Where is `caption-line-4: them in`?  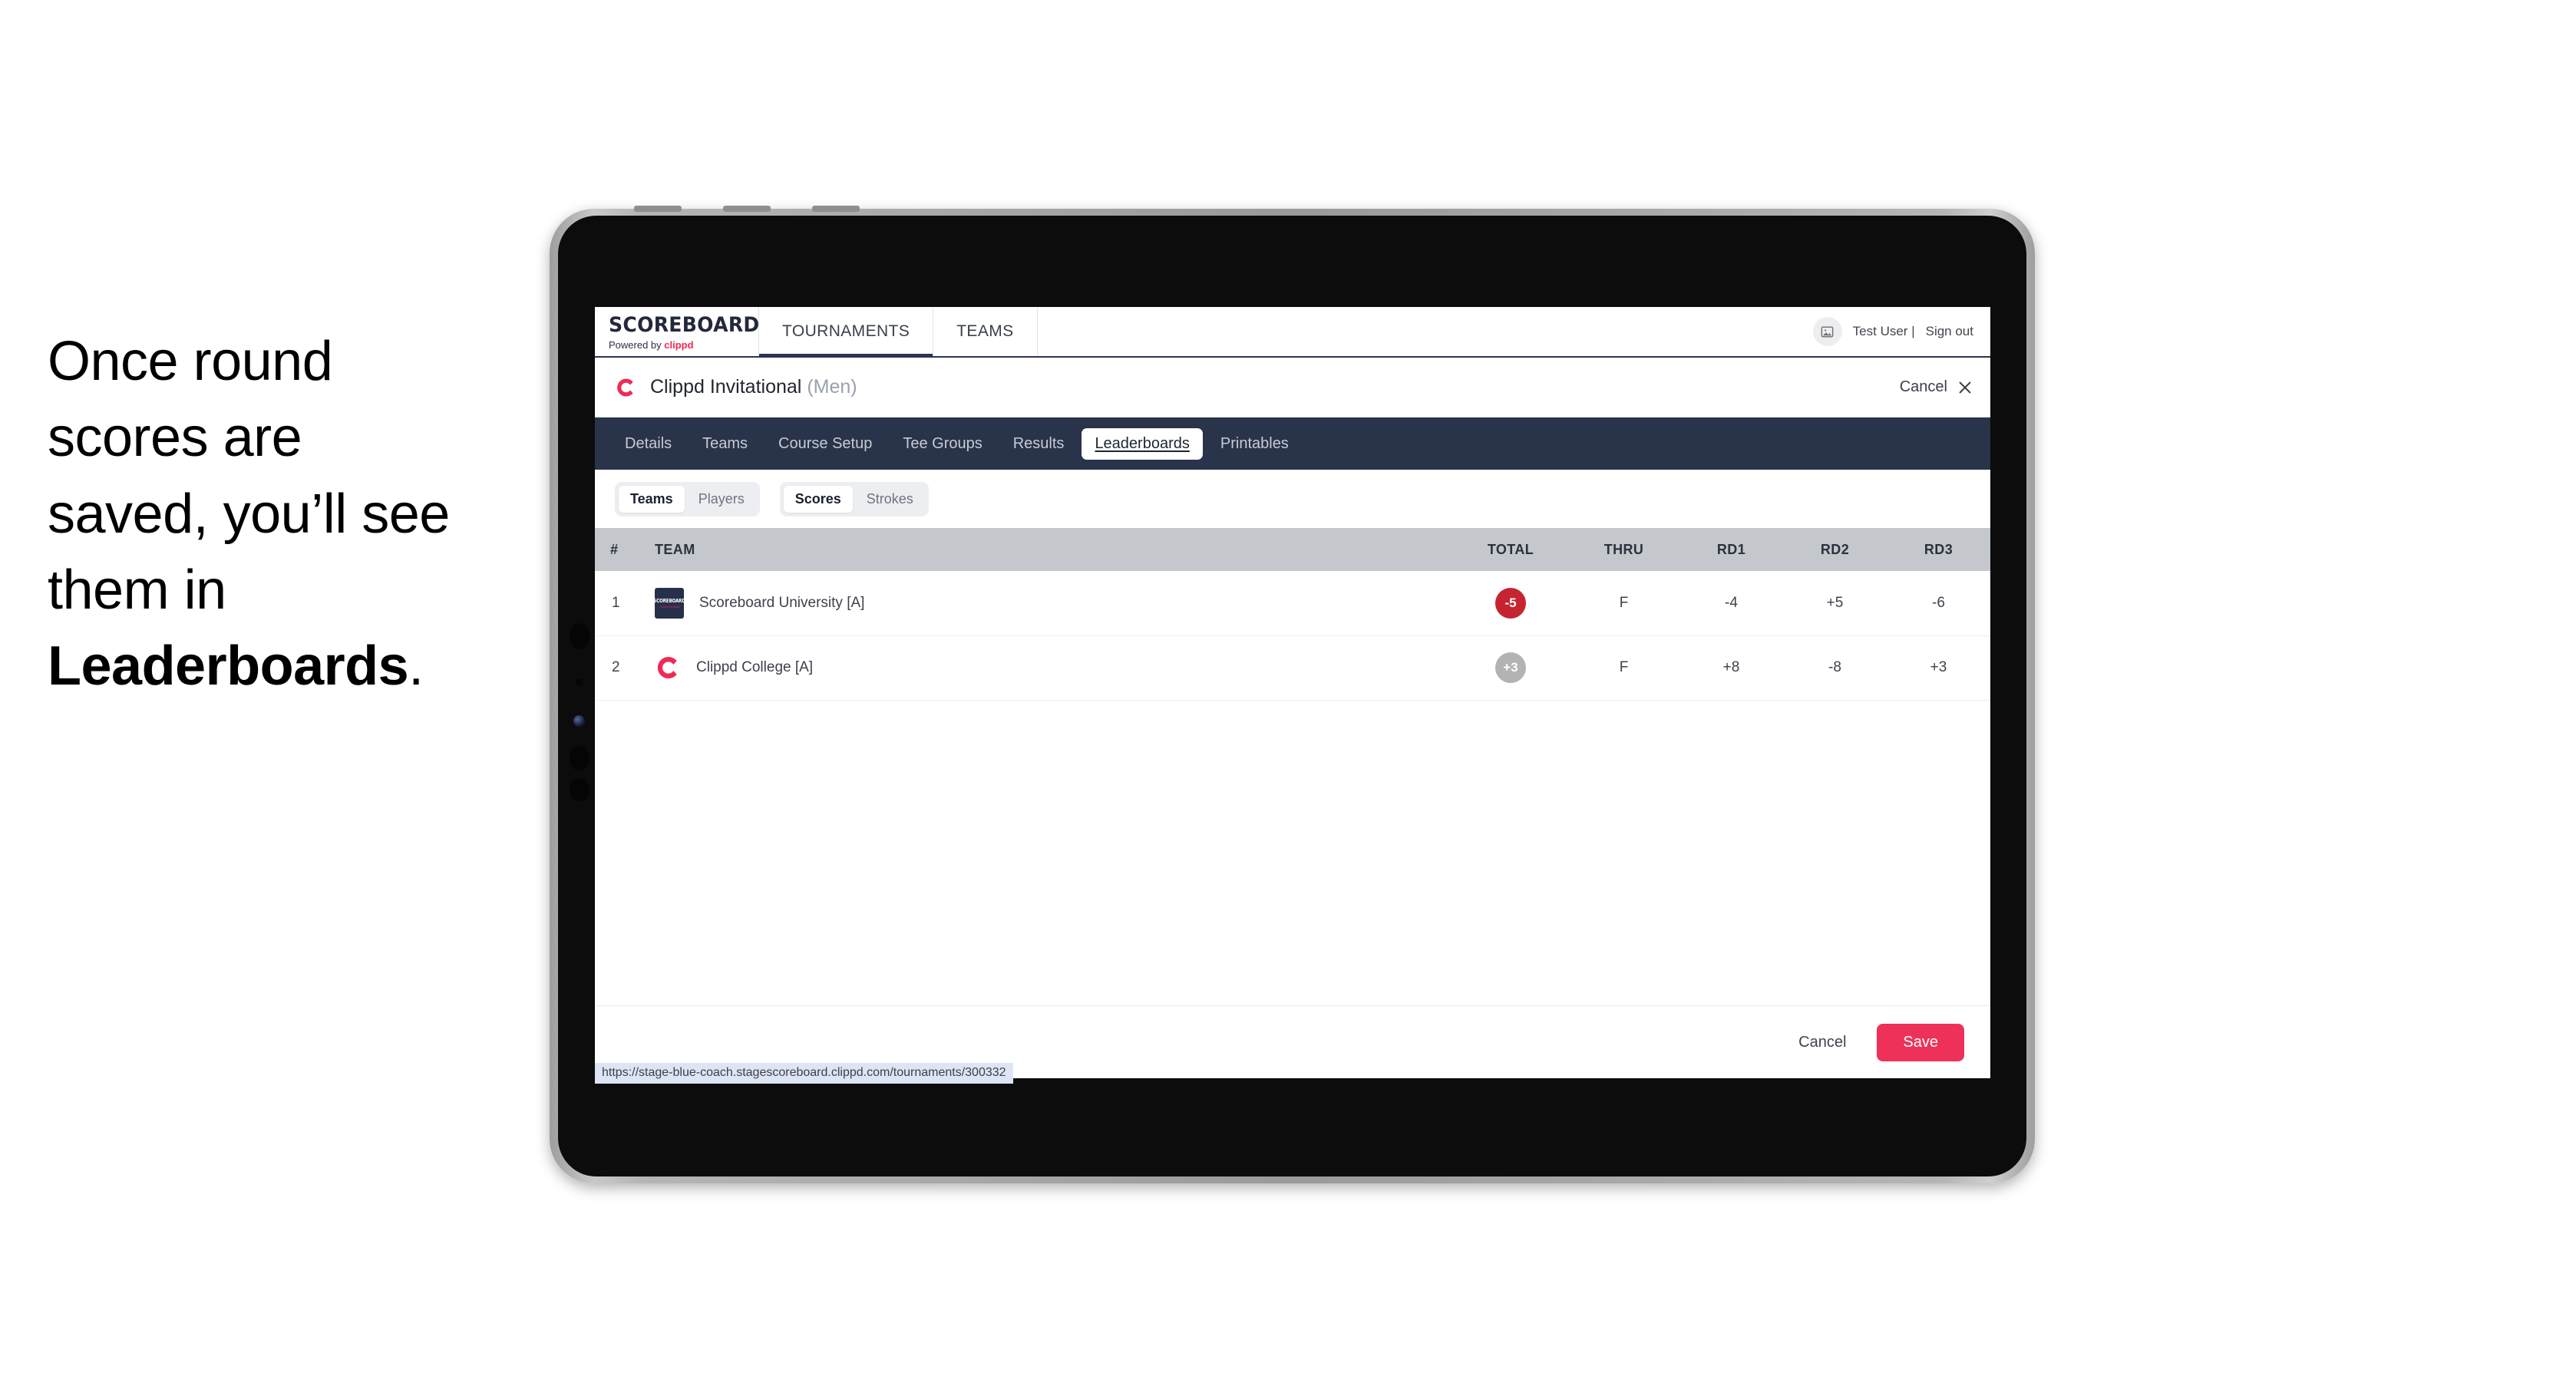
caption-line-4: them in is located at coordinates (137, 590).